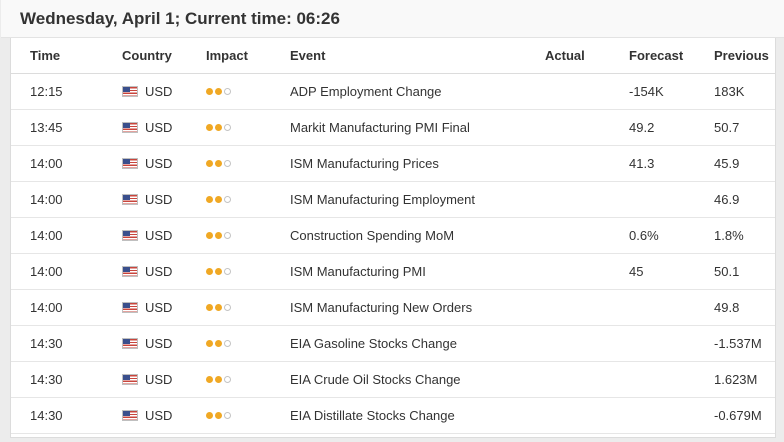 The width and height of the screenshot is (784, 442). Describe the element at coordinates (417, 127) in the screenshot. I see `event-name: Markit Manufacturing PMI Final` at that location.